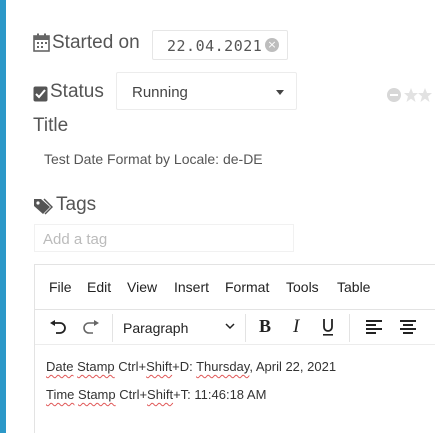 This screenshot has height=433, width=435. What do you see at coordinates (41, 42) in the screenshot?
I see `calendar-icon` at bounding box center [41, 42].